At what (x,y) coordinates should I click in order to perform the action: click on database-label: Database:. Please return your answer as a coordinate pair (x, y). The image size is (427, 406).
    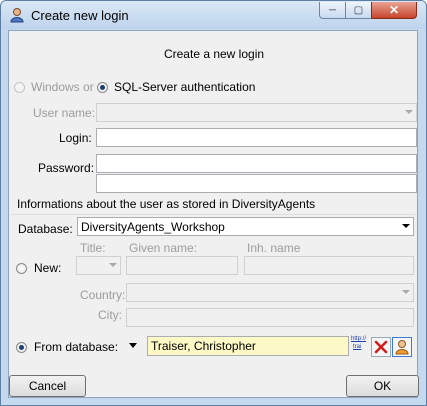
    Looking at the image, I should click on (45, 229).